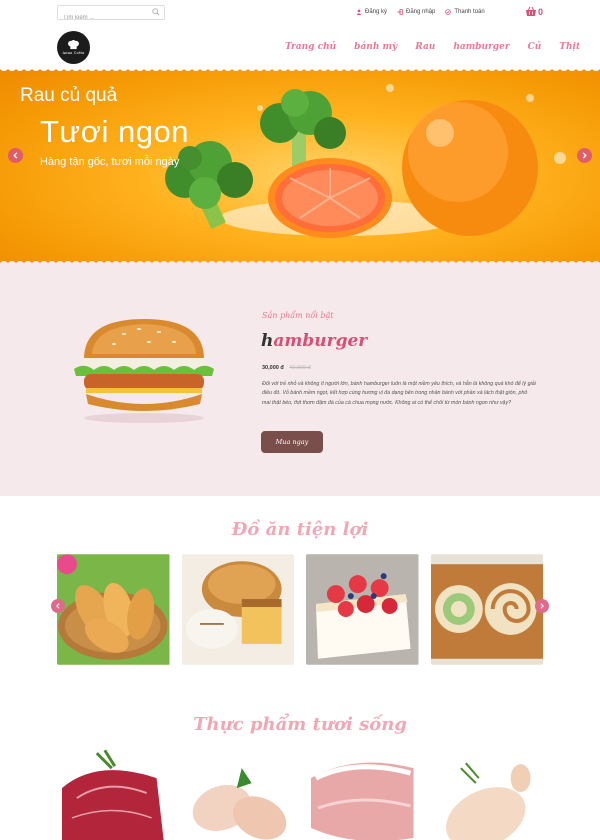 This screenshot has width=600, height=840. I want to click on checkout-label: Thanh toán, so click(469, 12).